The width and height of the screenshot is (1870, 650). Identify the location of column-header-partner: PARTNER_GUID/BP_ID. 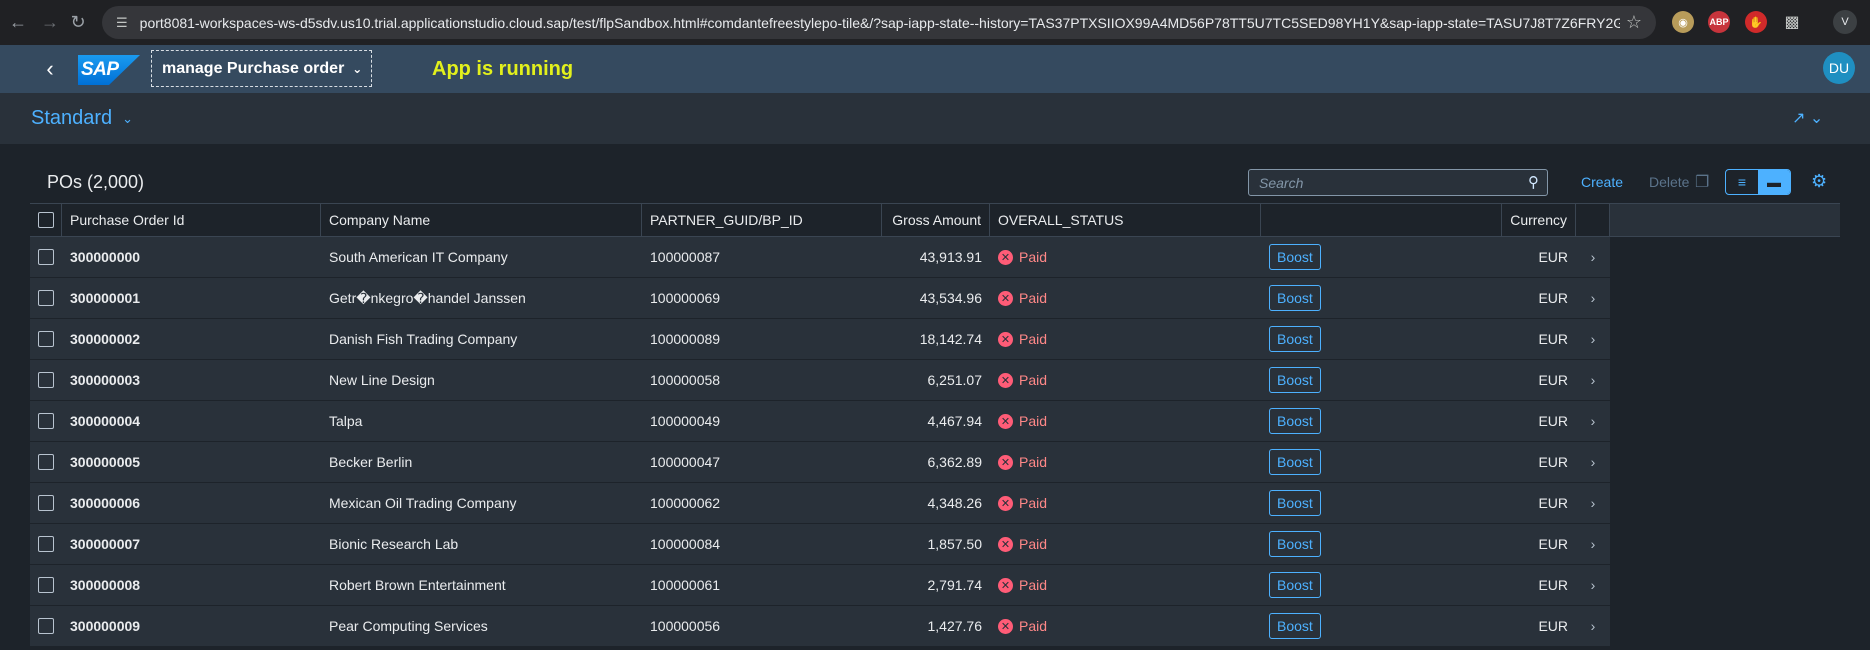
(762, 220).